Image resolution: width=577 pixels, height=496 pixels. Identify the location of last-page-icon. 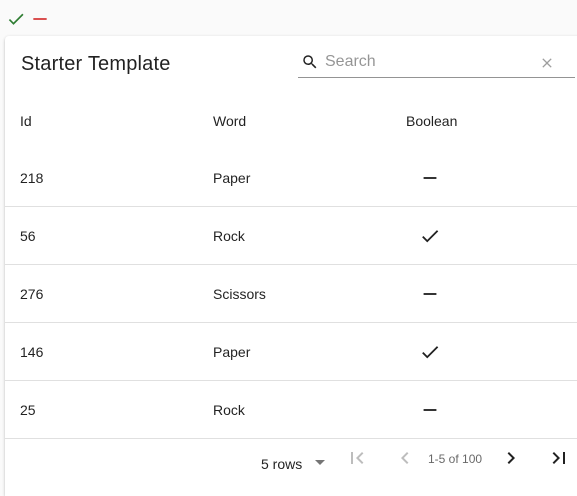
(559, 460).